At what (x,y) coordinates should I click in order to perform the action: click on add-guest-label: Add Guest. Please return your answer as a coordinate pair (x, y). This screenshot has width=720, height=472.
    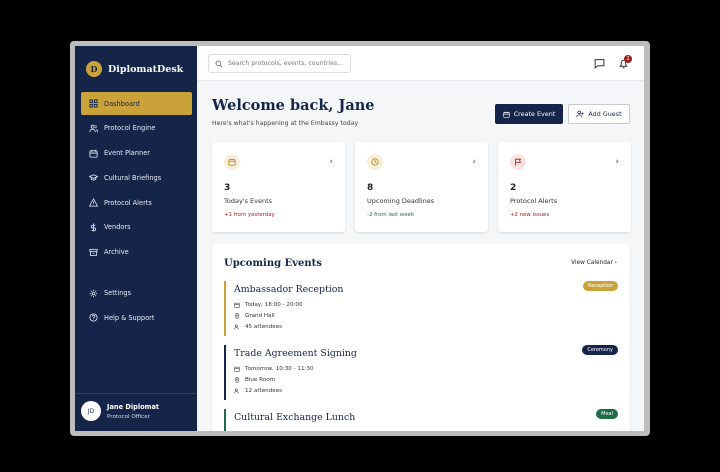
    Looking at the image, I should click on (605, 114).